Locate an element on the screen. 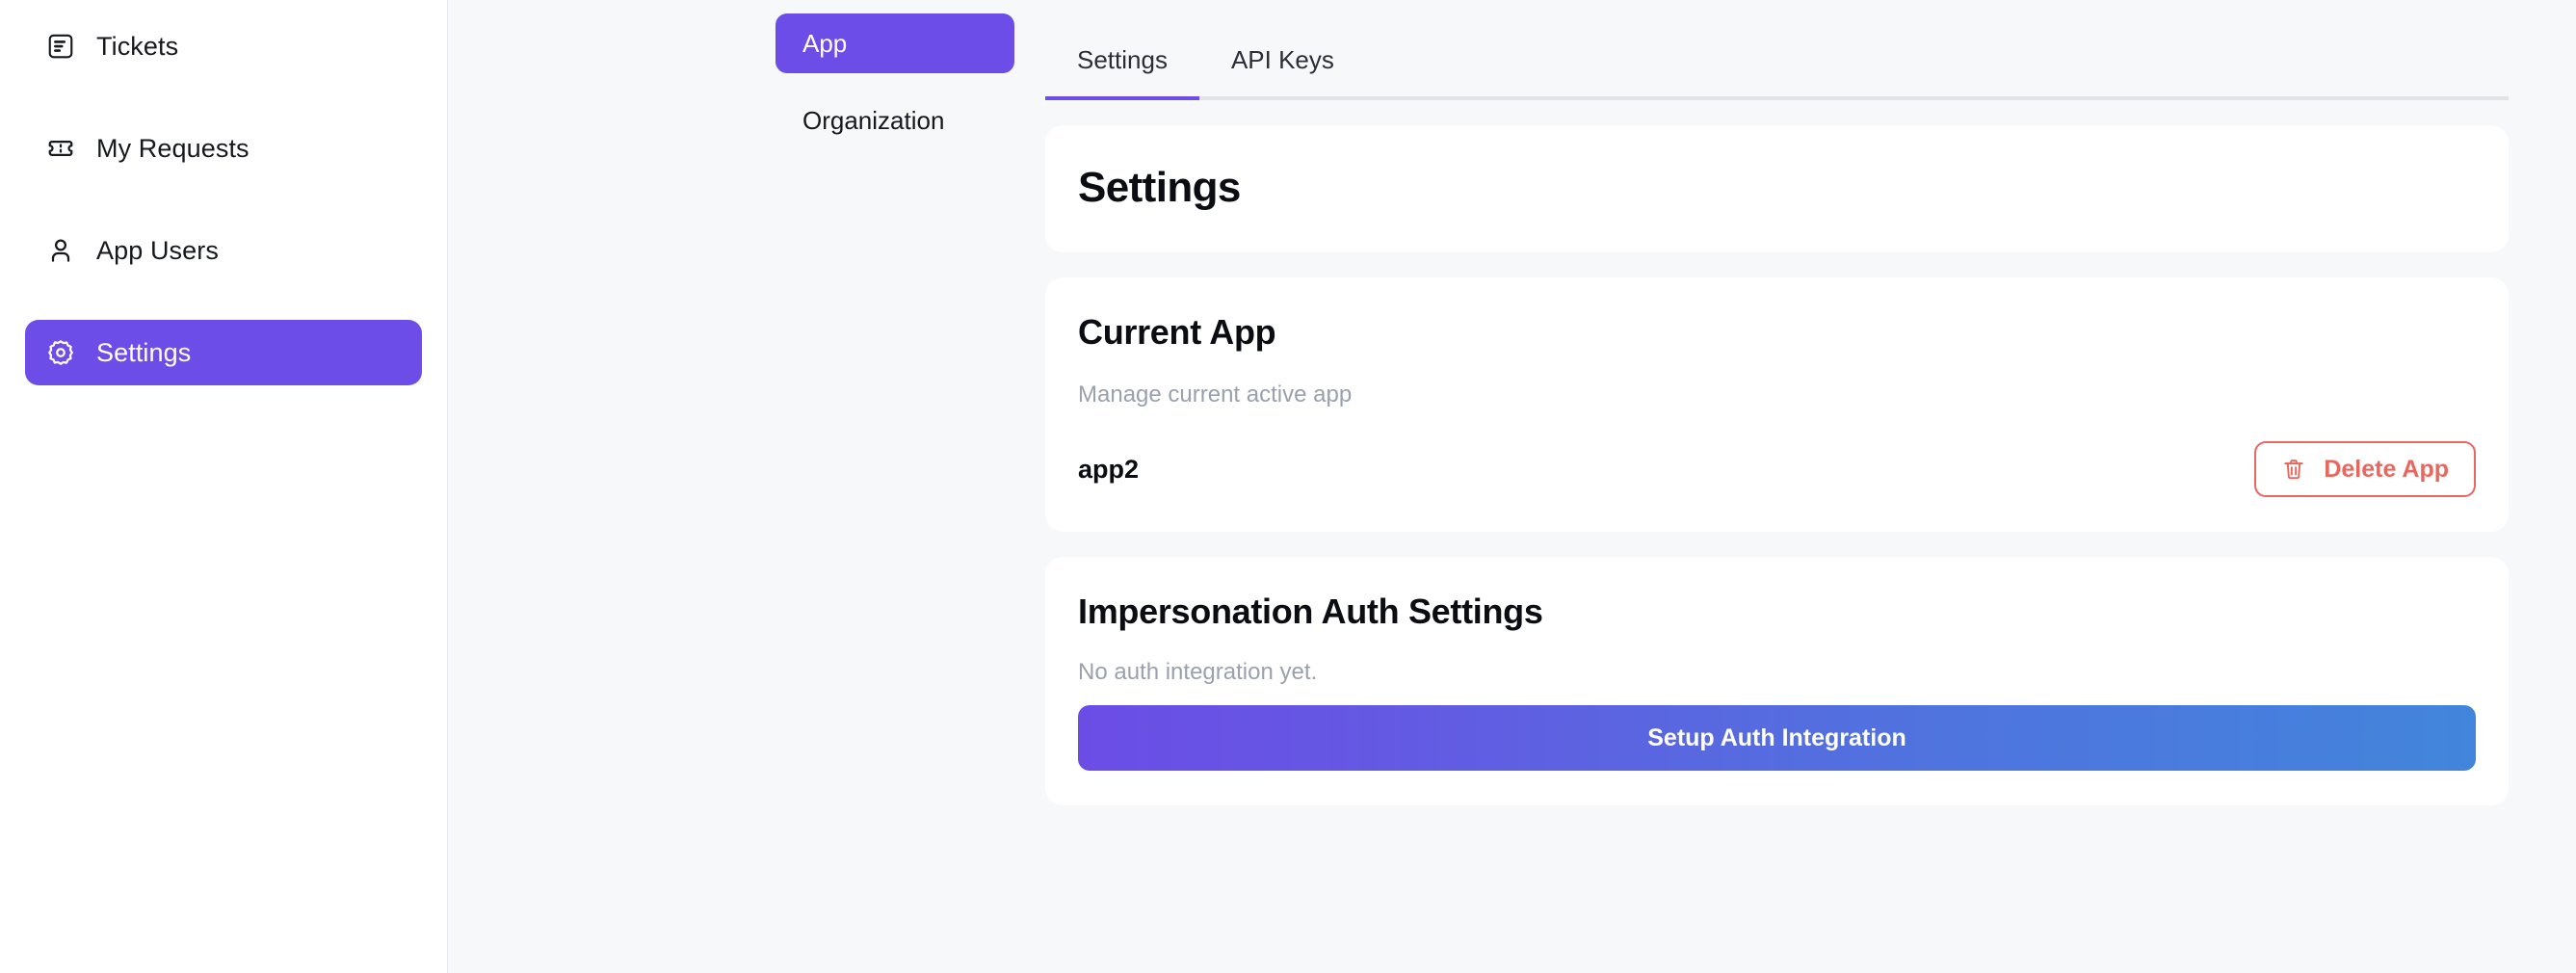  tab-label: Settings is located at coordinates (1123, 59).